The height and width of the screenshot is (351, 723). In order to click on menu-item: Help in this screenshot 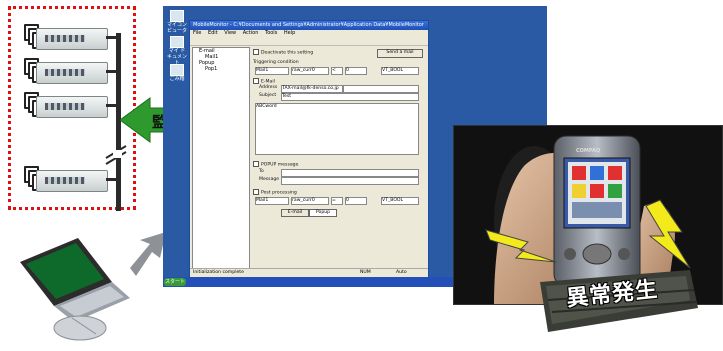, I will do `click(289, 33)`.